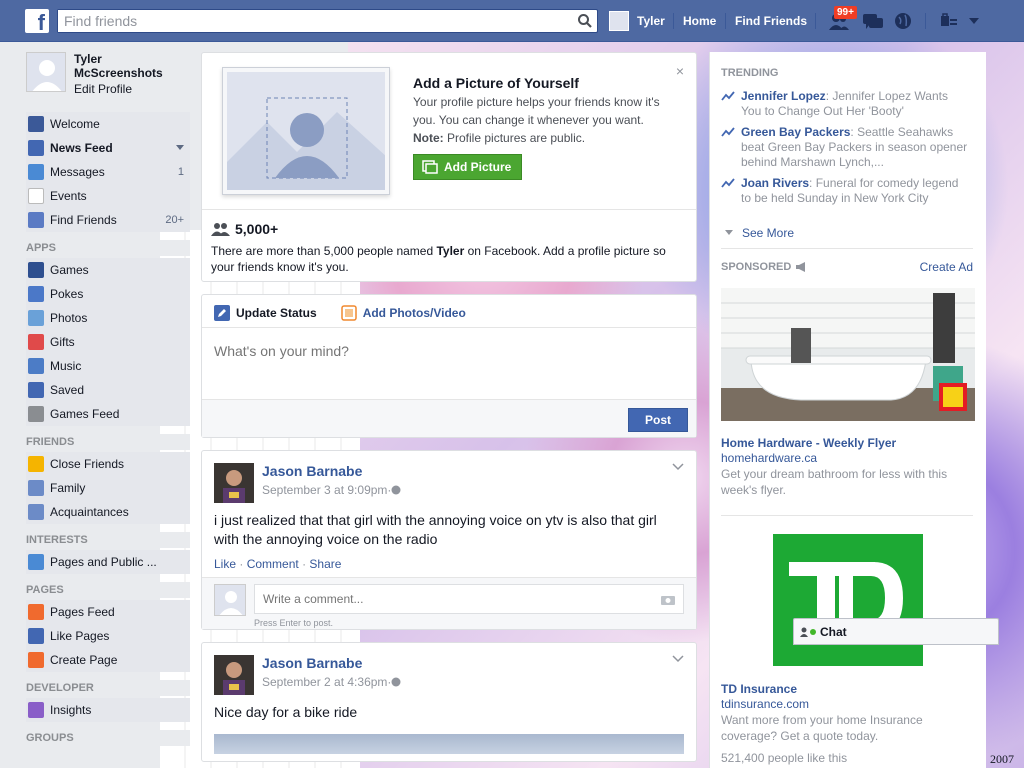 Image resolution: width=1024 pixels, height=768 pixels. Describe the element at coordinates (896, 631) in the screenshot. I see `chat-bar: Chat` at that location.